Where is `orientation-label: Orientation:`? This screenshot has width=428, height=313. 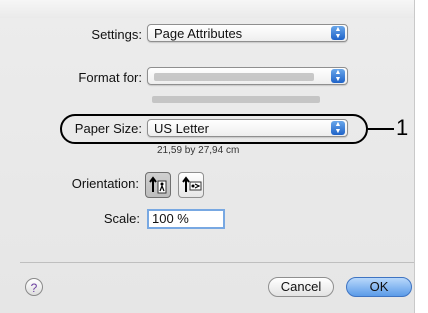
orientation-label: Orientation: is located at coordinates (105, 183).